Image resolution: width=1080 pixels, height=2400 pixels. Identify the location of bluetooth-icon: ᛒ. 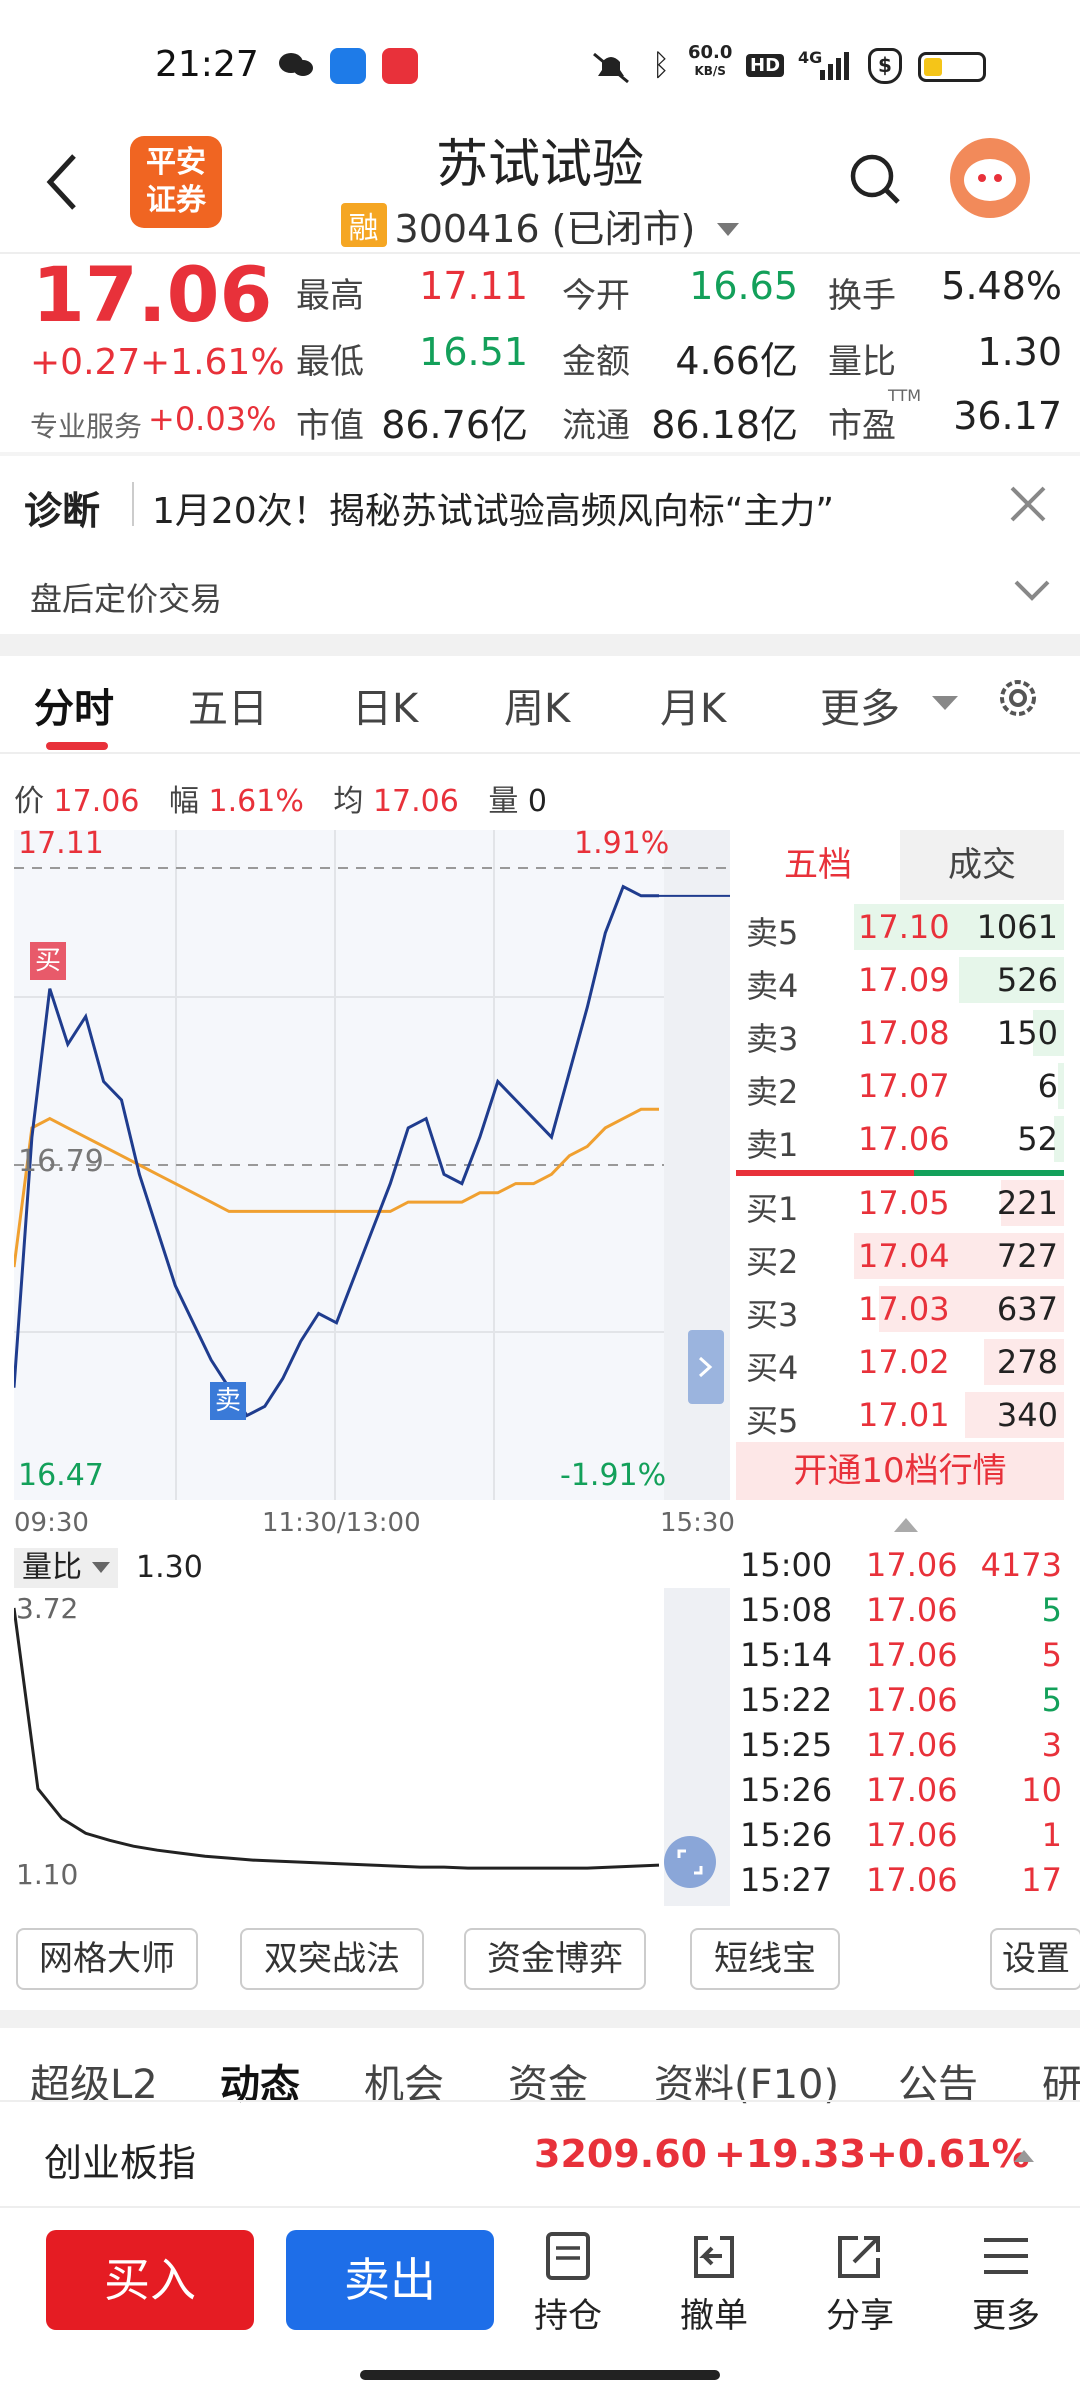
(661, 65).